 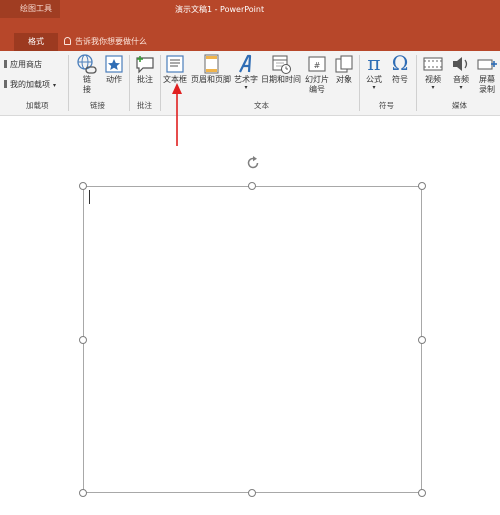 What do you see at coordinates (422, 493) in the screenshot?
I see `resize-handle-bottom-right` at bounding box center [422, 493].